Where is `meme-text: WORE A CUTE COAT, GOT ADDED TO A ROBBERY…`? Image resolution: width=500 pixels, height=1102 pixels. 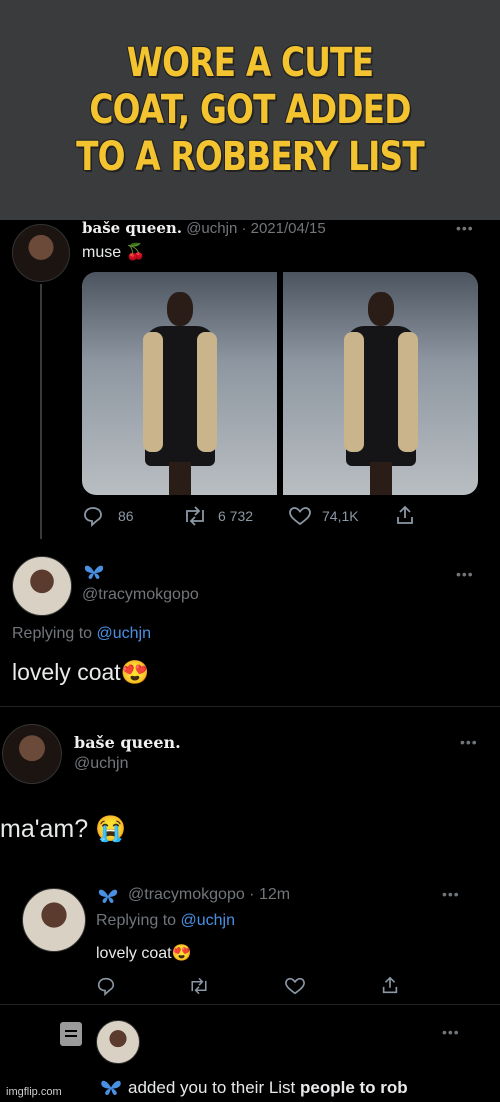
meme-text: WORE A CUTE COAT, GOT ADDED TO A ROBBERY… is located at coordinates (250, 110).